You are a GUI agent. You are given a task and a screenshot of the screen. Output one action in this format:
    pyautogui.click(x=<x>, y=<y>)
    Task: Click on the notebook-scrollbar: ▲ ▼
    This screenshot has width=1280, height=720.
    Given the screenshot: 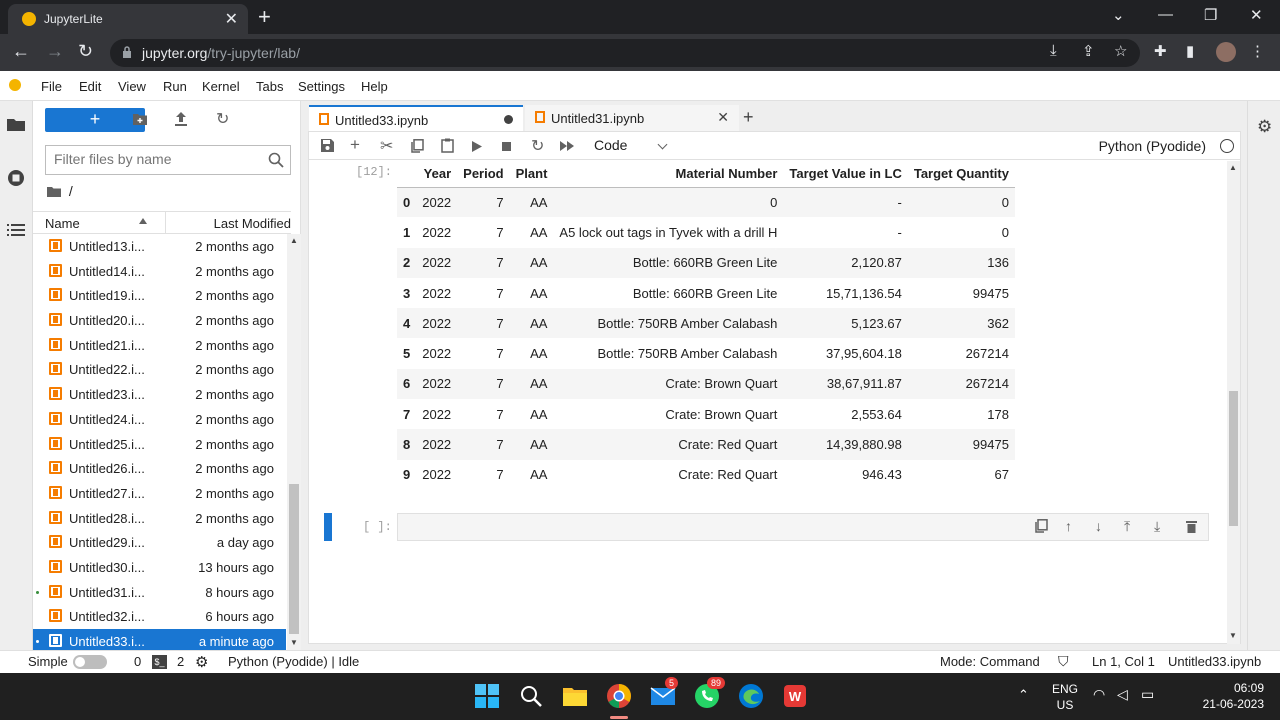 What is the action you would take?
    pyautogui.click(x=1233, y=402)
    